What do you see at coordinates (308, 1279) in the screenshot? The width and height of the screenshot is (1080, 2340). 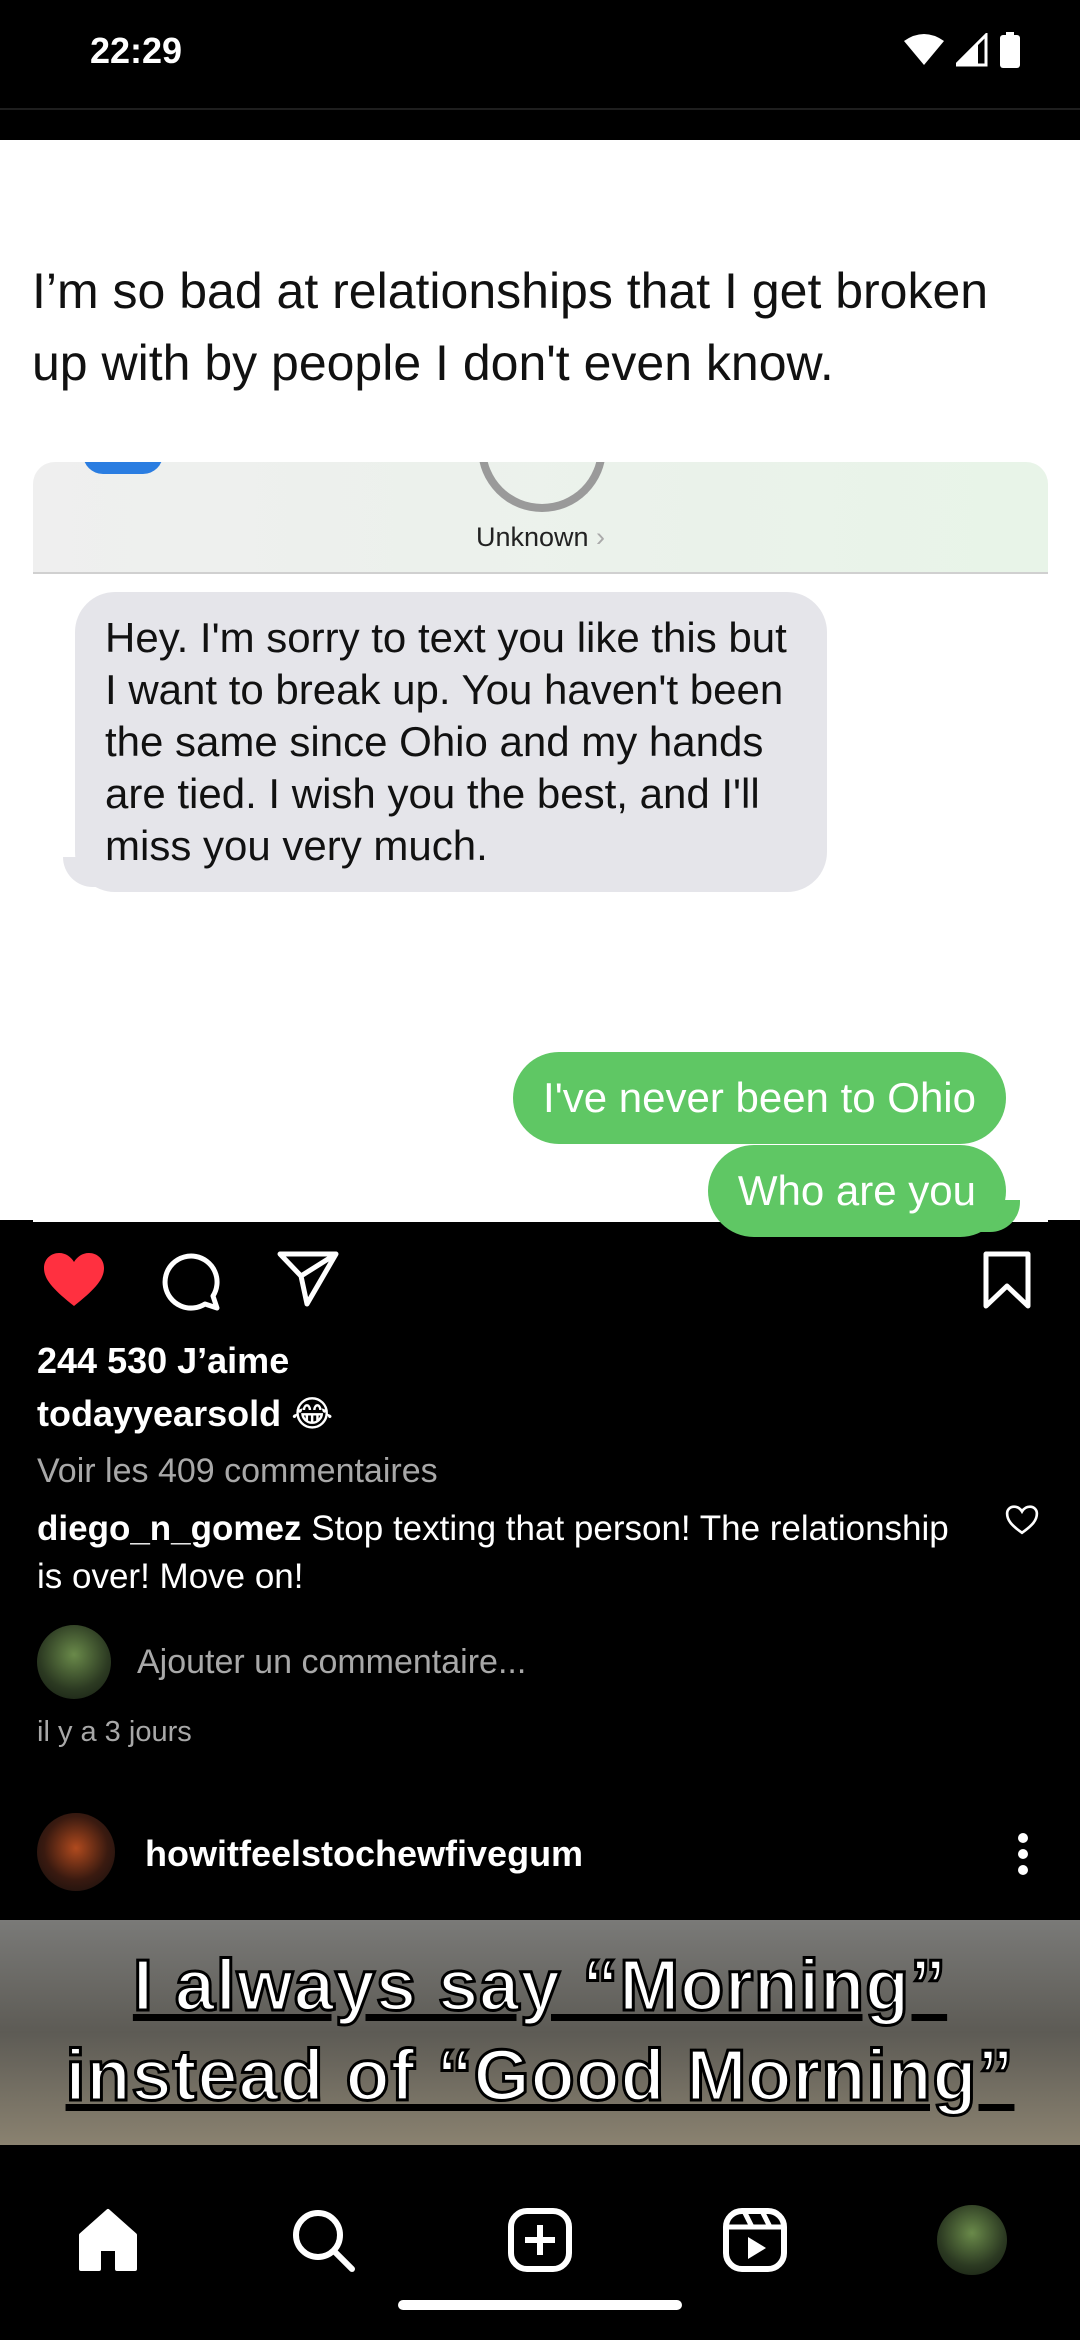 I see `share-icon` at bounding box center [308, 1279].